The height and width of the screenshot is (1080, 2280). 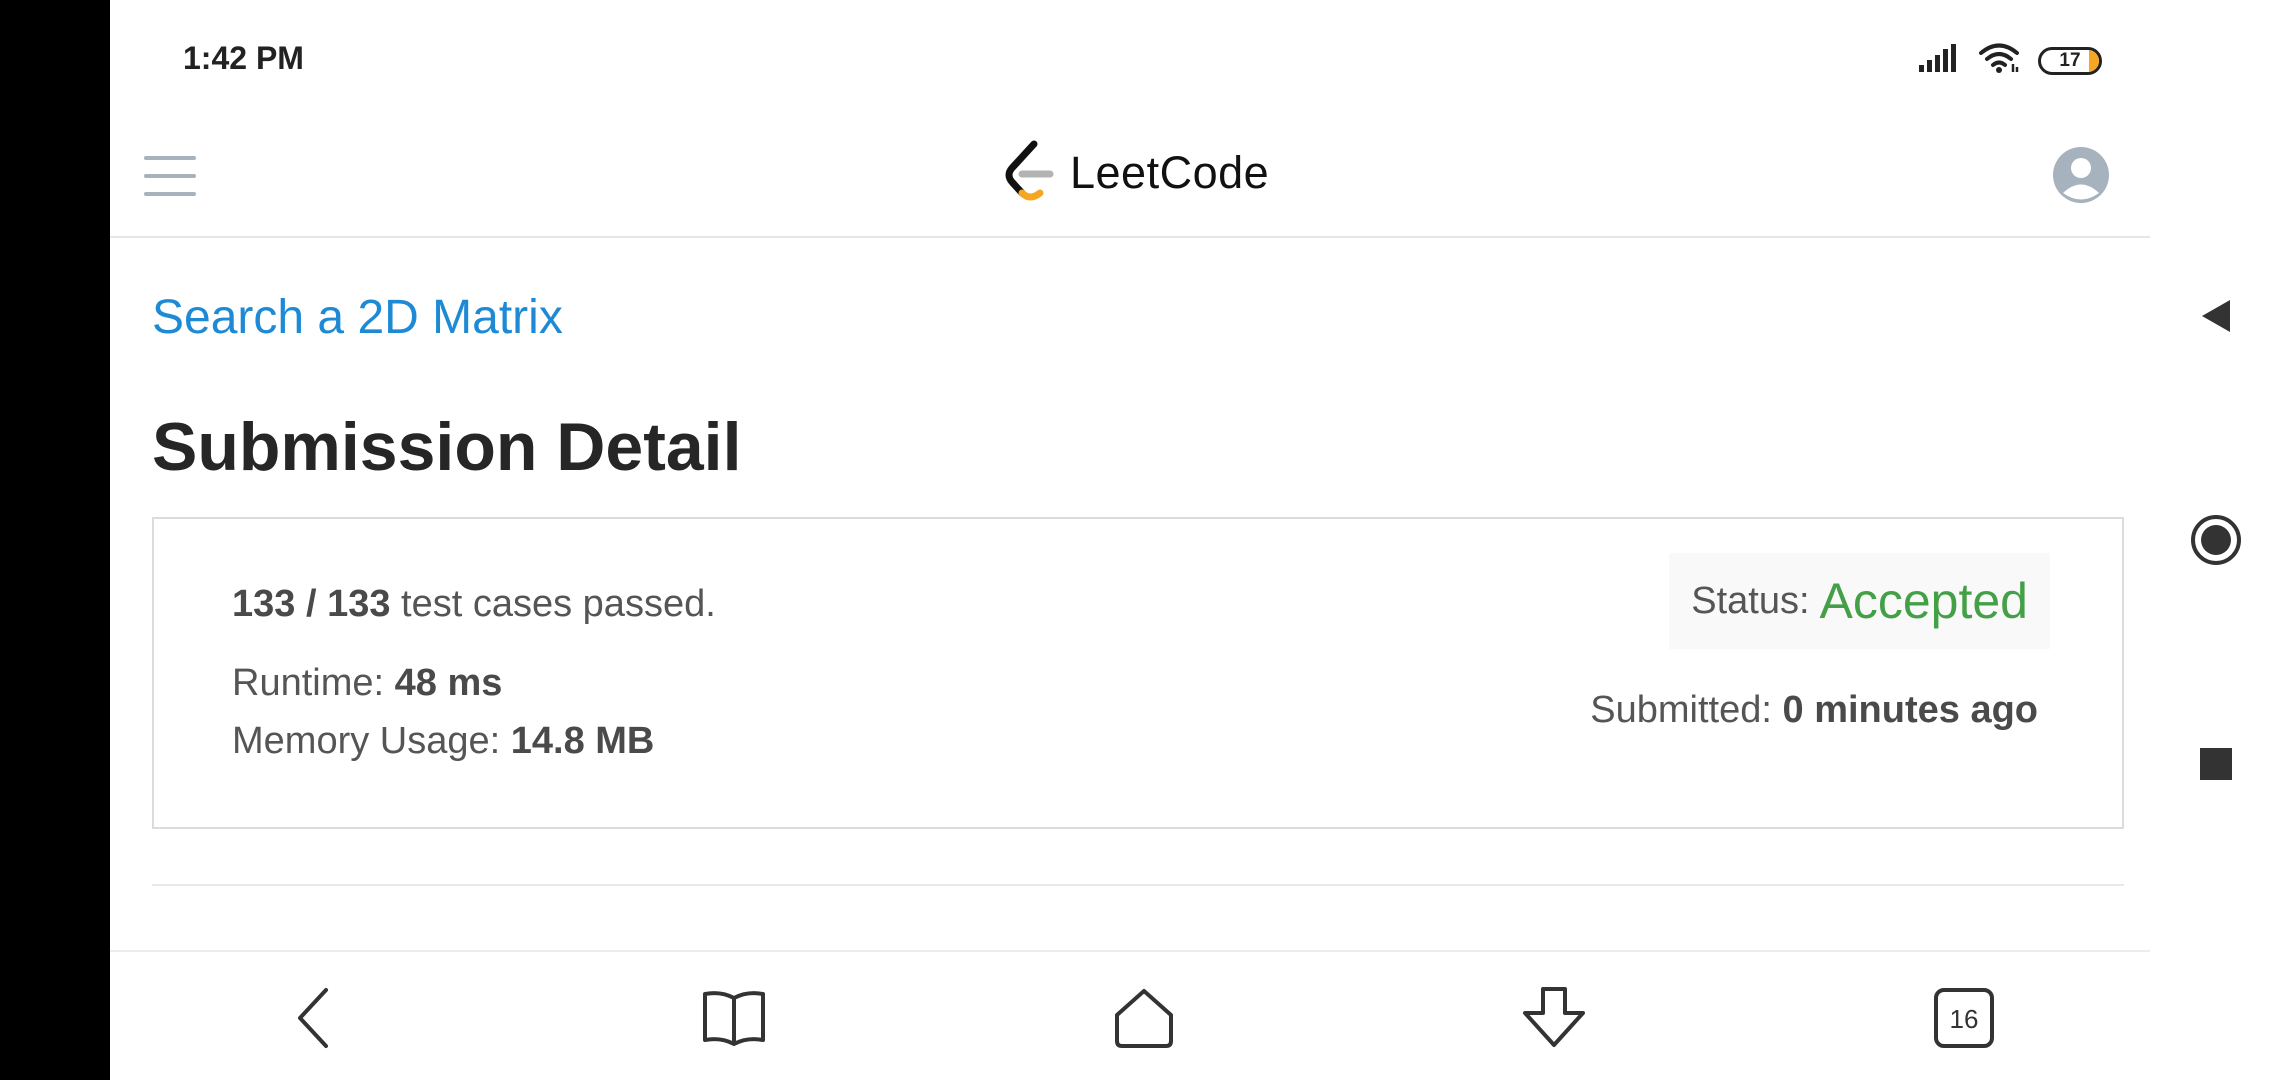 I want to click on leetcode-logo: LeetCode, so click(x=1134, y=173).